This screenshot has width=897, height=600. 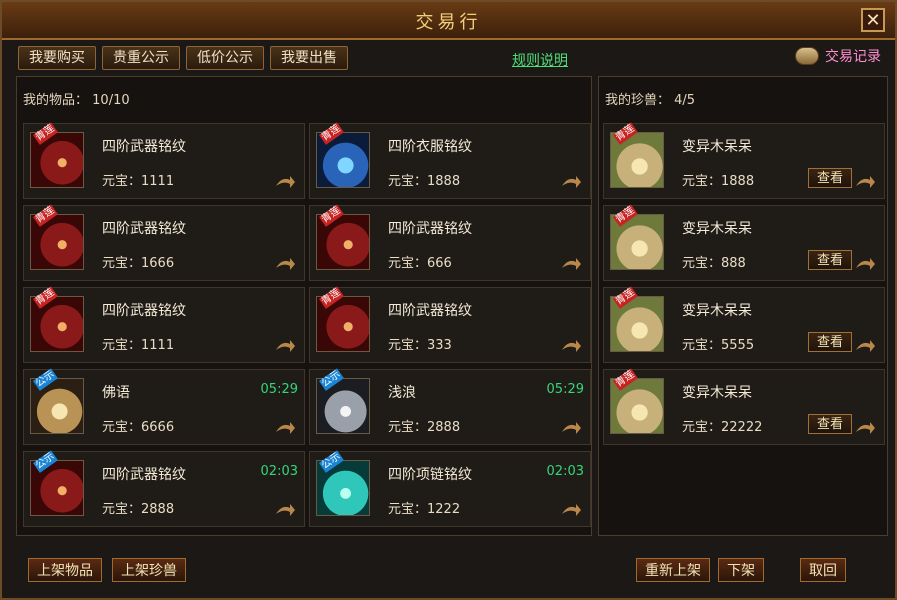 I want to click on close-button: ✕, so click(x=873, y=20).